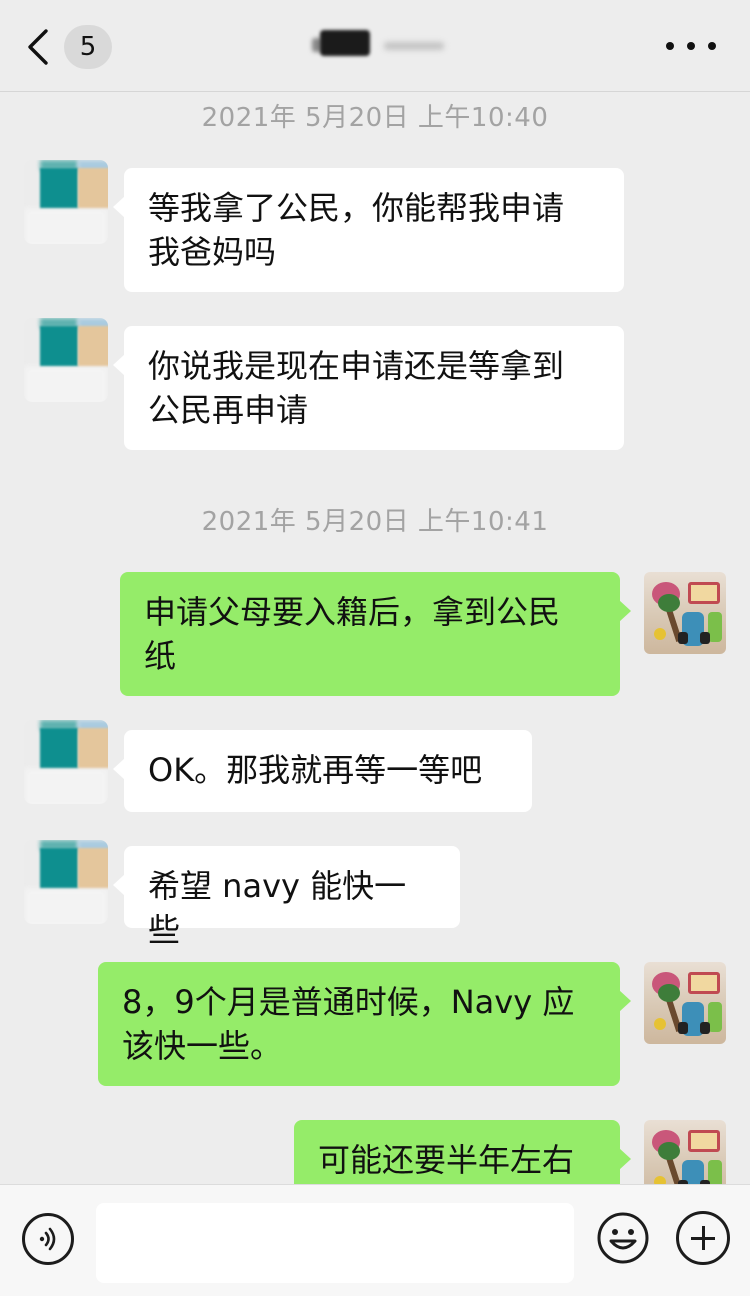 This screenshot has width=750, height=1296. What do you see at coordinates (670, 46) in the screenshot?
I see `more-dots-icon` at bounding box center [670, 46].